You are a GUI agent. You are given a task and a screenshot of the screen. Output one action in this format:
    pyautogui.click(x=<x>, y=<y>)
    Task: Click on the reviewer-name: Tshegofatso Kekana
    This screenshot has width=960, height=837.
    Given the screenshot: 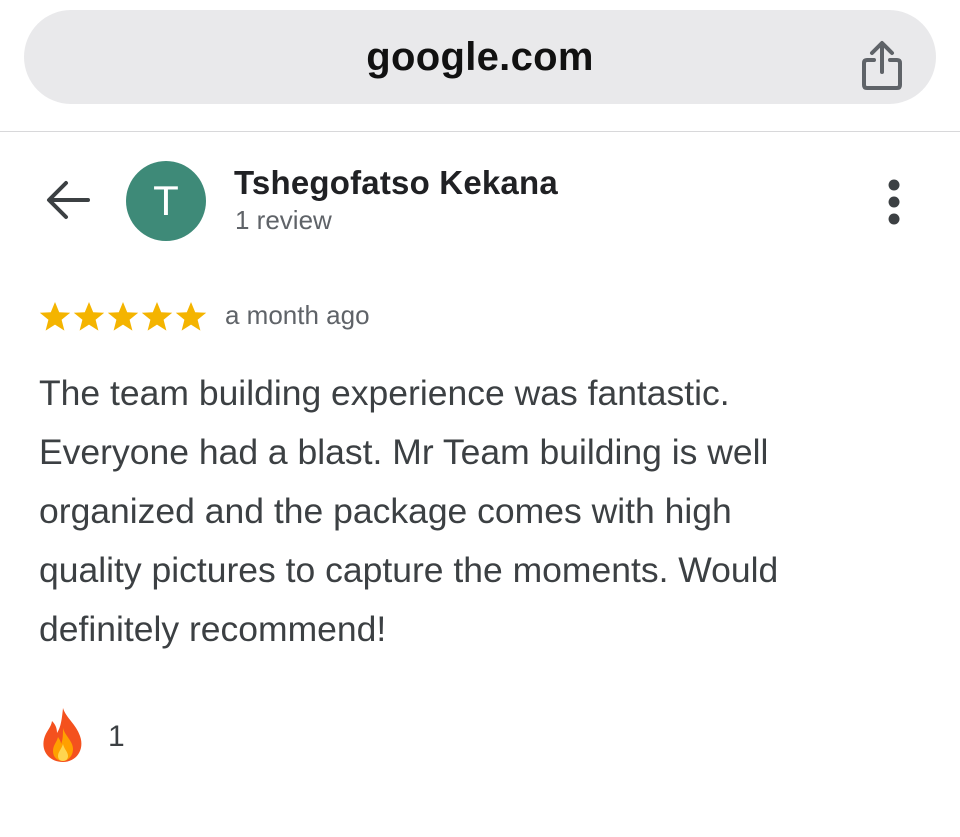 What is the action you would take?
    pyautogui.click(x=396, y=183)
    